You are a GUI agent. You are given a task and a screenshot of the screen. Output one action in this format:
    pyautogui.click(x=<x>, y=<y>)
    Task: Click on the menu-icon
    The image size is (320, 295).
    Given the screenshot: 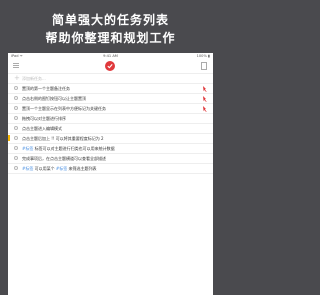 What is the action you would take?
    pyautogui.click(x=16, y=65)
    